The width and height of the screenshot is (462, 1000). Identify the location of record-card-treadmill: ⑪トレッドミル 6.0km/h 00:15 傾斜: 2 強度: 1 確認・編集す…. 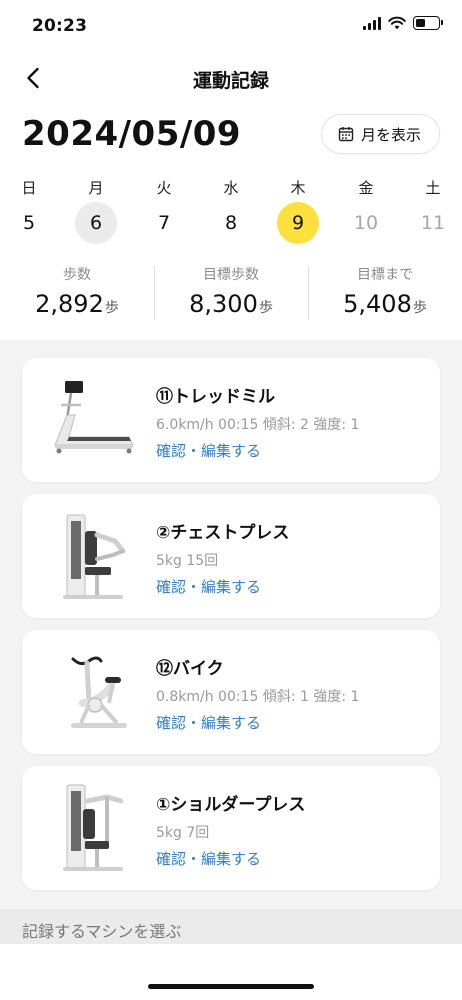
(231, 420).